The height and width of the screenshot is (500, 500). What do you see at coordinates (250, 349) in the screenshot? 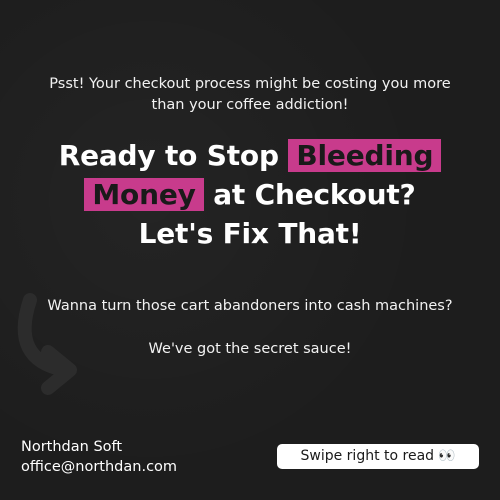
I see `body-answer: We've got the secret sauce!` at bounding box center [250, 349].